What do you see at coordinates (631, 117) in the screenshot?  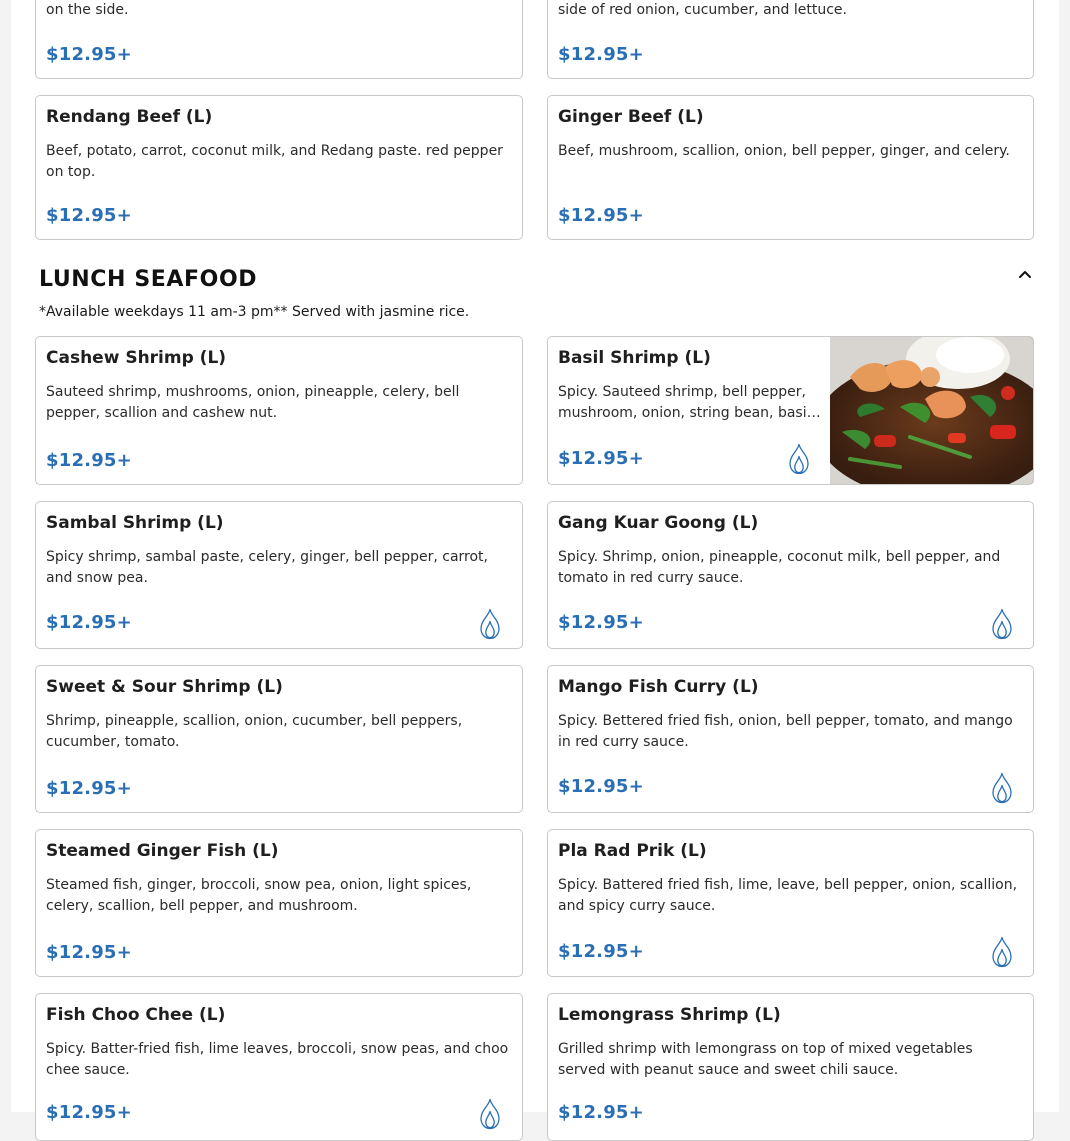 I see `item-title: Ginger Beef (L)` at bounding box center [631, 117].